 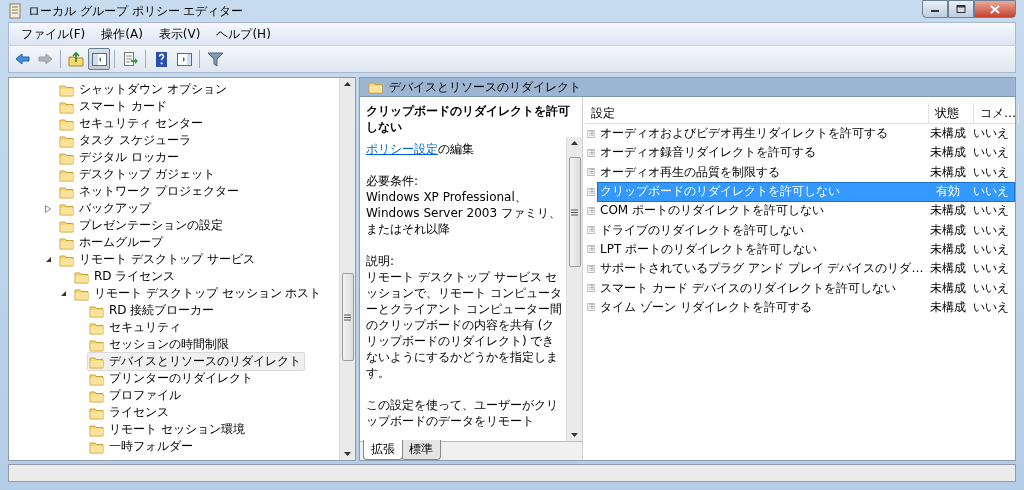 I want to click on list-row: タイム ゾーン リダイレクトを許可する 未構成 いいえ, so click(x=806, y=307).